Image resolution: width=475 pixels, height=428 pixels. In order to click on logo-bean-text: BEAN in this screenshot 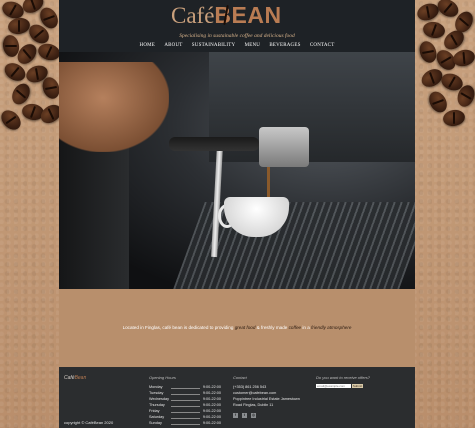, I will do `click(248, 15)`.